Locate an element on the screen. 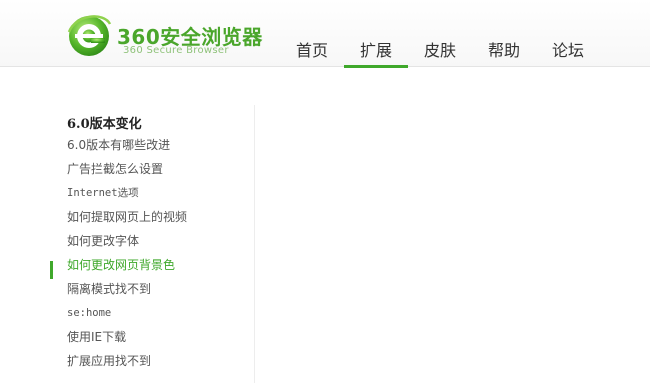  nav-item-skins: 皮肤 is located at coordinates (440, 52).